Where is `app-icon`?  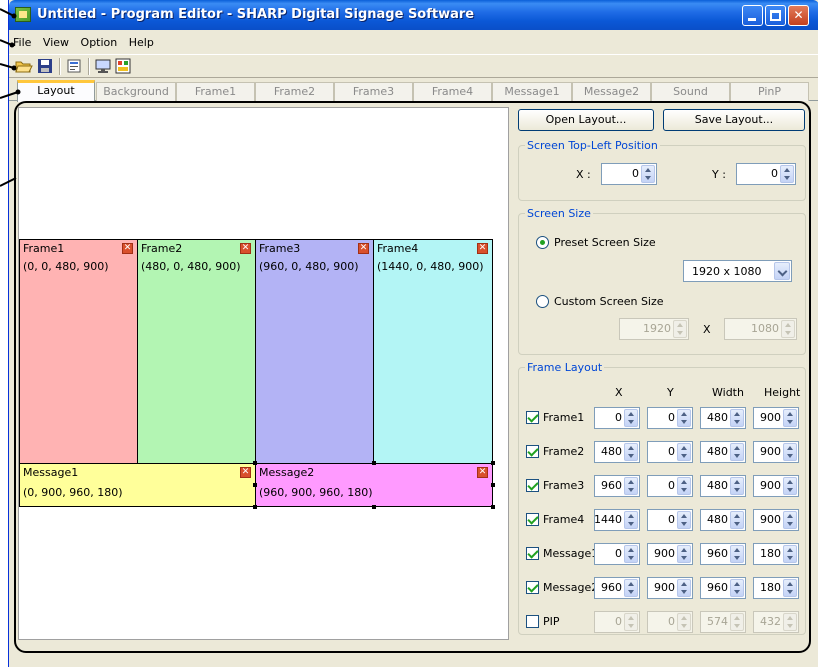
app-icon is located at coordinates (23, 14).